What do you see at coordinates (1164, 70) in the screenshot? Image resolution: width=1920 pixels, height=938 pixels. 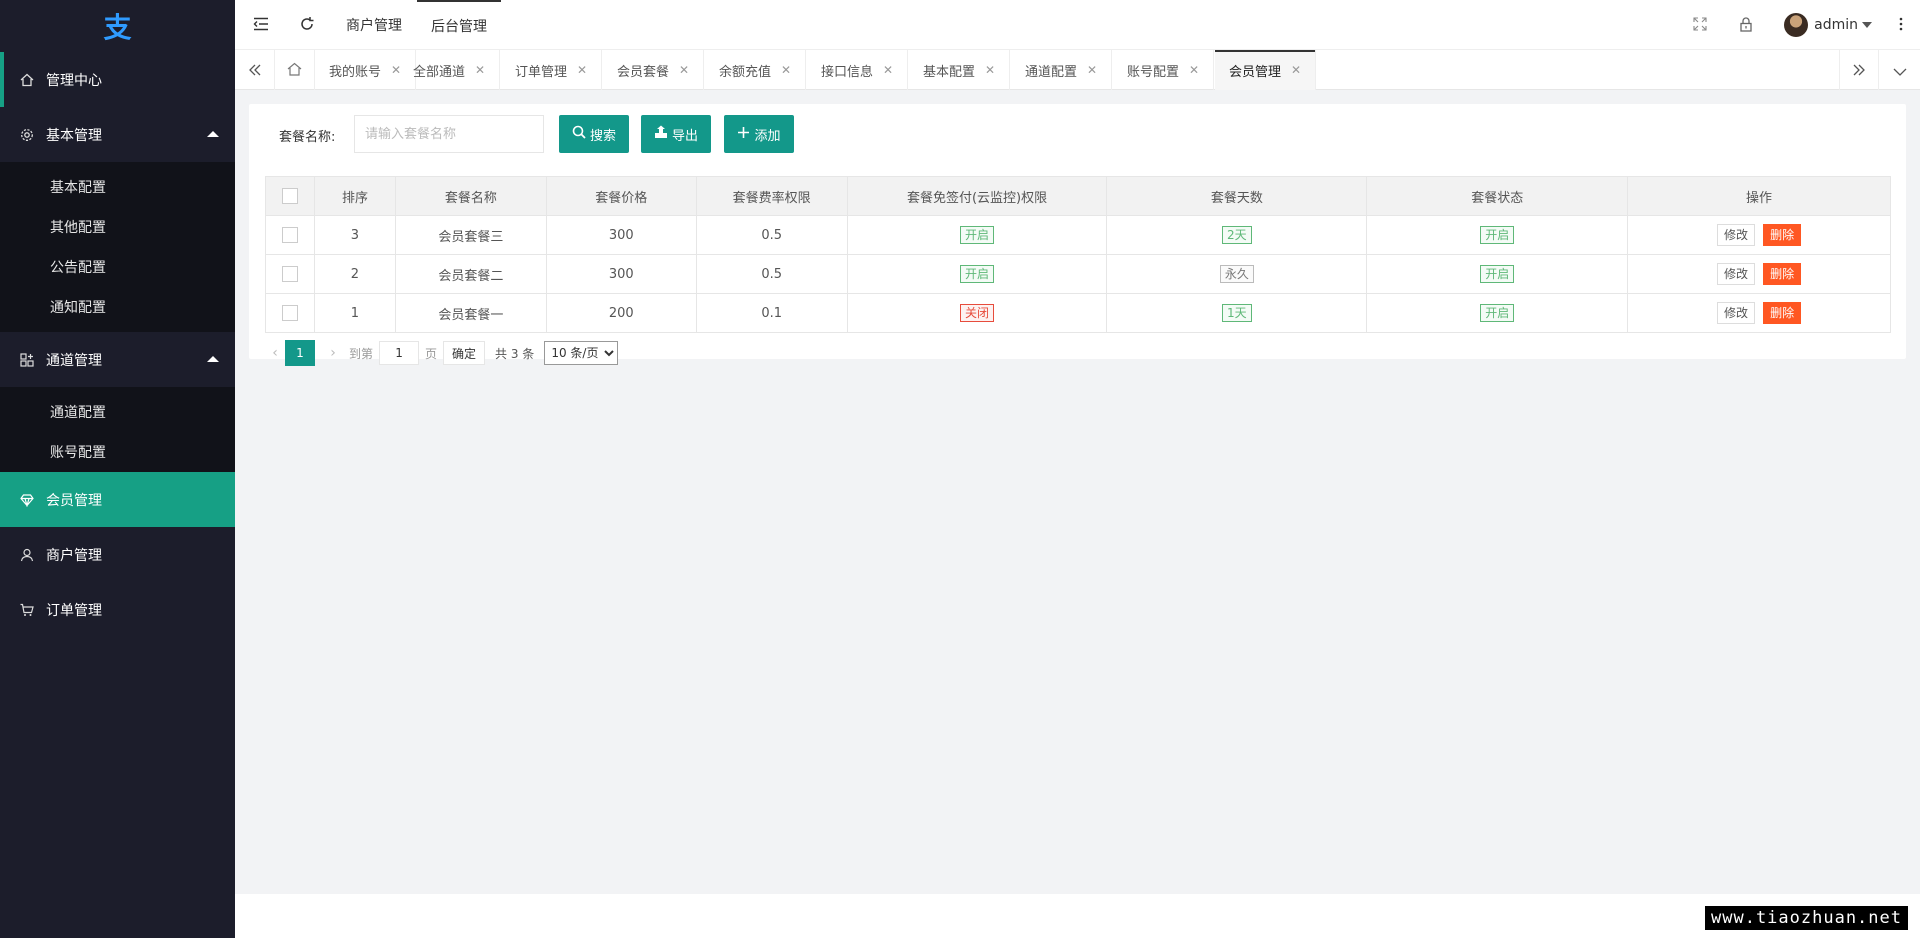 I see `tab-account-config: 账号配置 ✕` at bounding box center [1164, 70].